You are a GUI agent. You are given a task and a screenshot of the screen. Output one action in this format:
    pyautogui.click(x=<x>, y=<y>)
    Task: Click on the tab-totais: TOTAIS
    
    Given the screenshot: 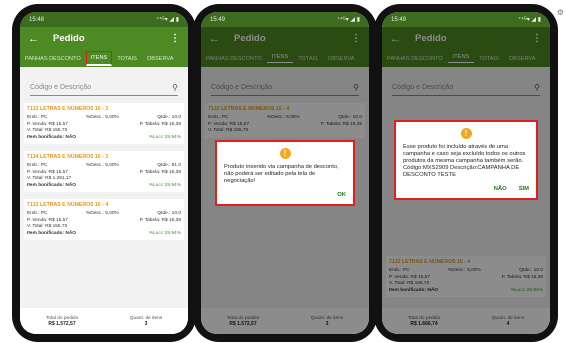 What is the action you would take?
    pyautogui.click(x=127, y=59)
    